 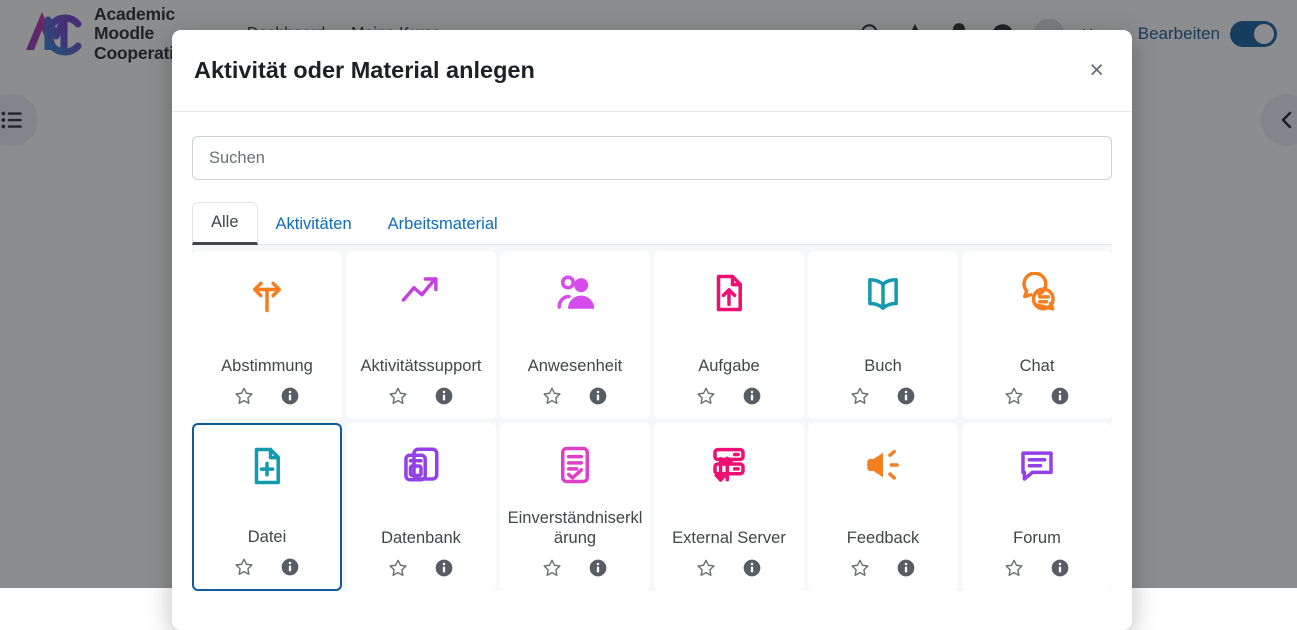 What do you see at coordinates (1096, 70) in the screenshot?
I see `close-icon: ×` at bounding box center [1096, 70].